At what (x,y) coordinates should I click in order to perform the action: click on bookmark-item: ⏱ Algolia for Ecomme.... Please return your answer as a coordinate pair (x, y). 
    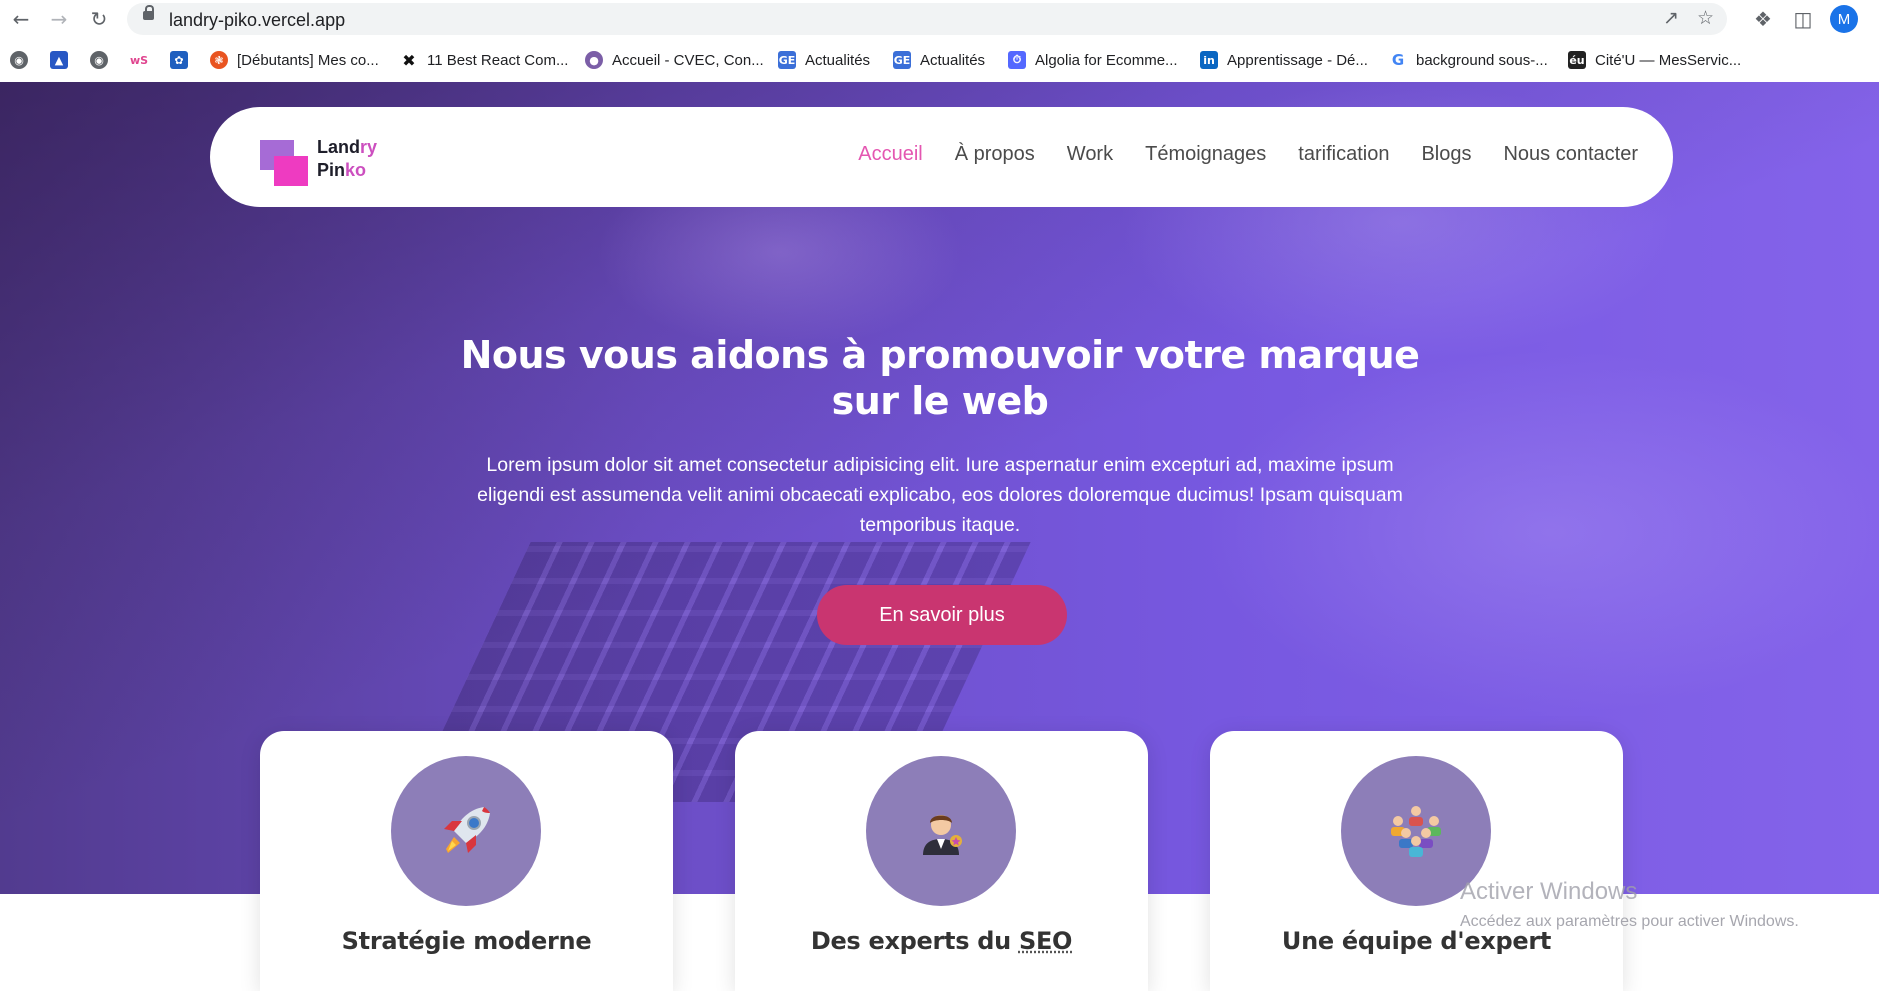
    Looking at the image, I should click on (1093, 60).